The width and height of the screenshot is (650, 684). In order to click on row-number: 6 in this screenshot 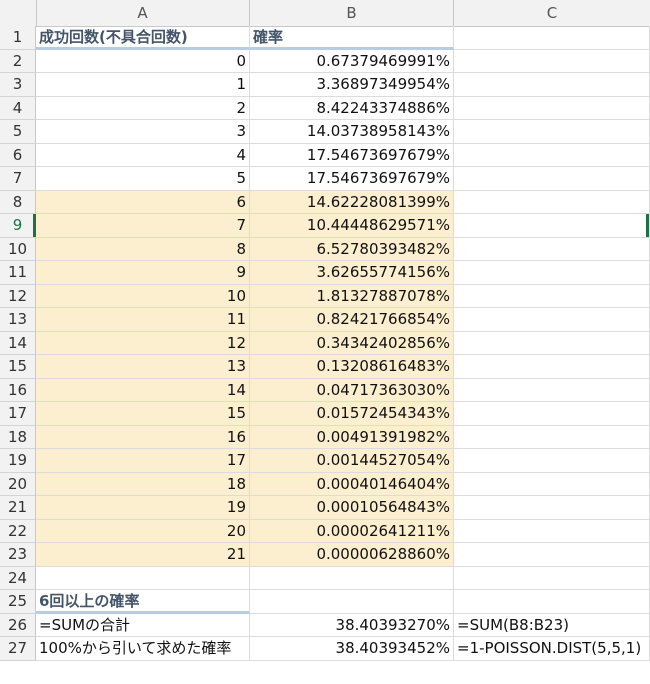, I will do `click(18, 155)`.